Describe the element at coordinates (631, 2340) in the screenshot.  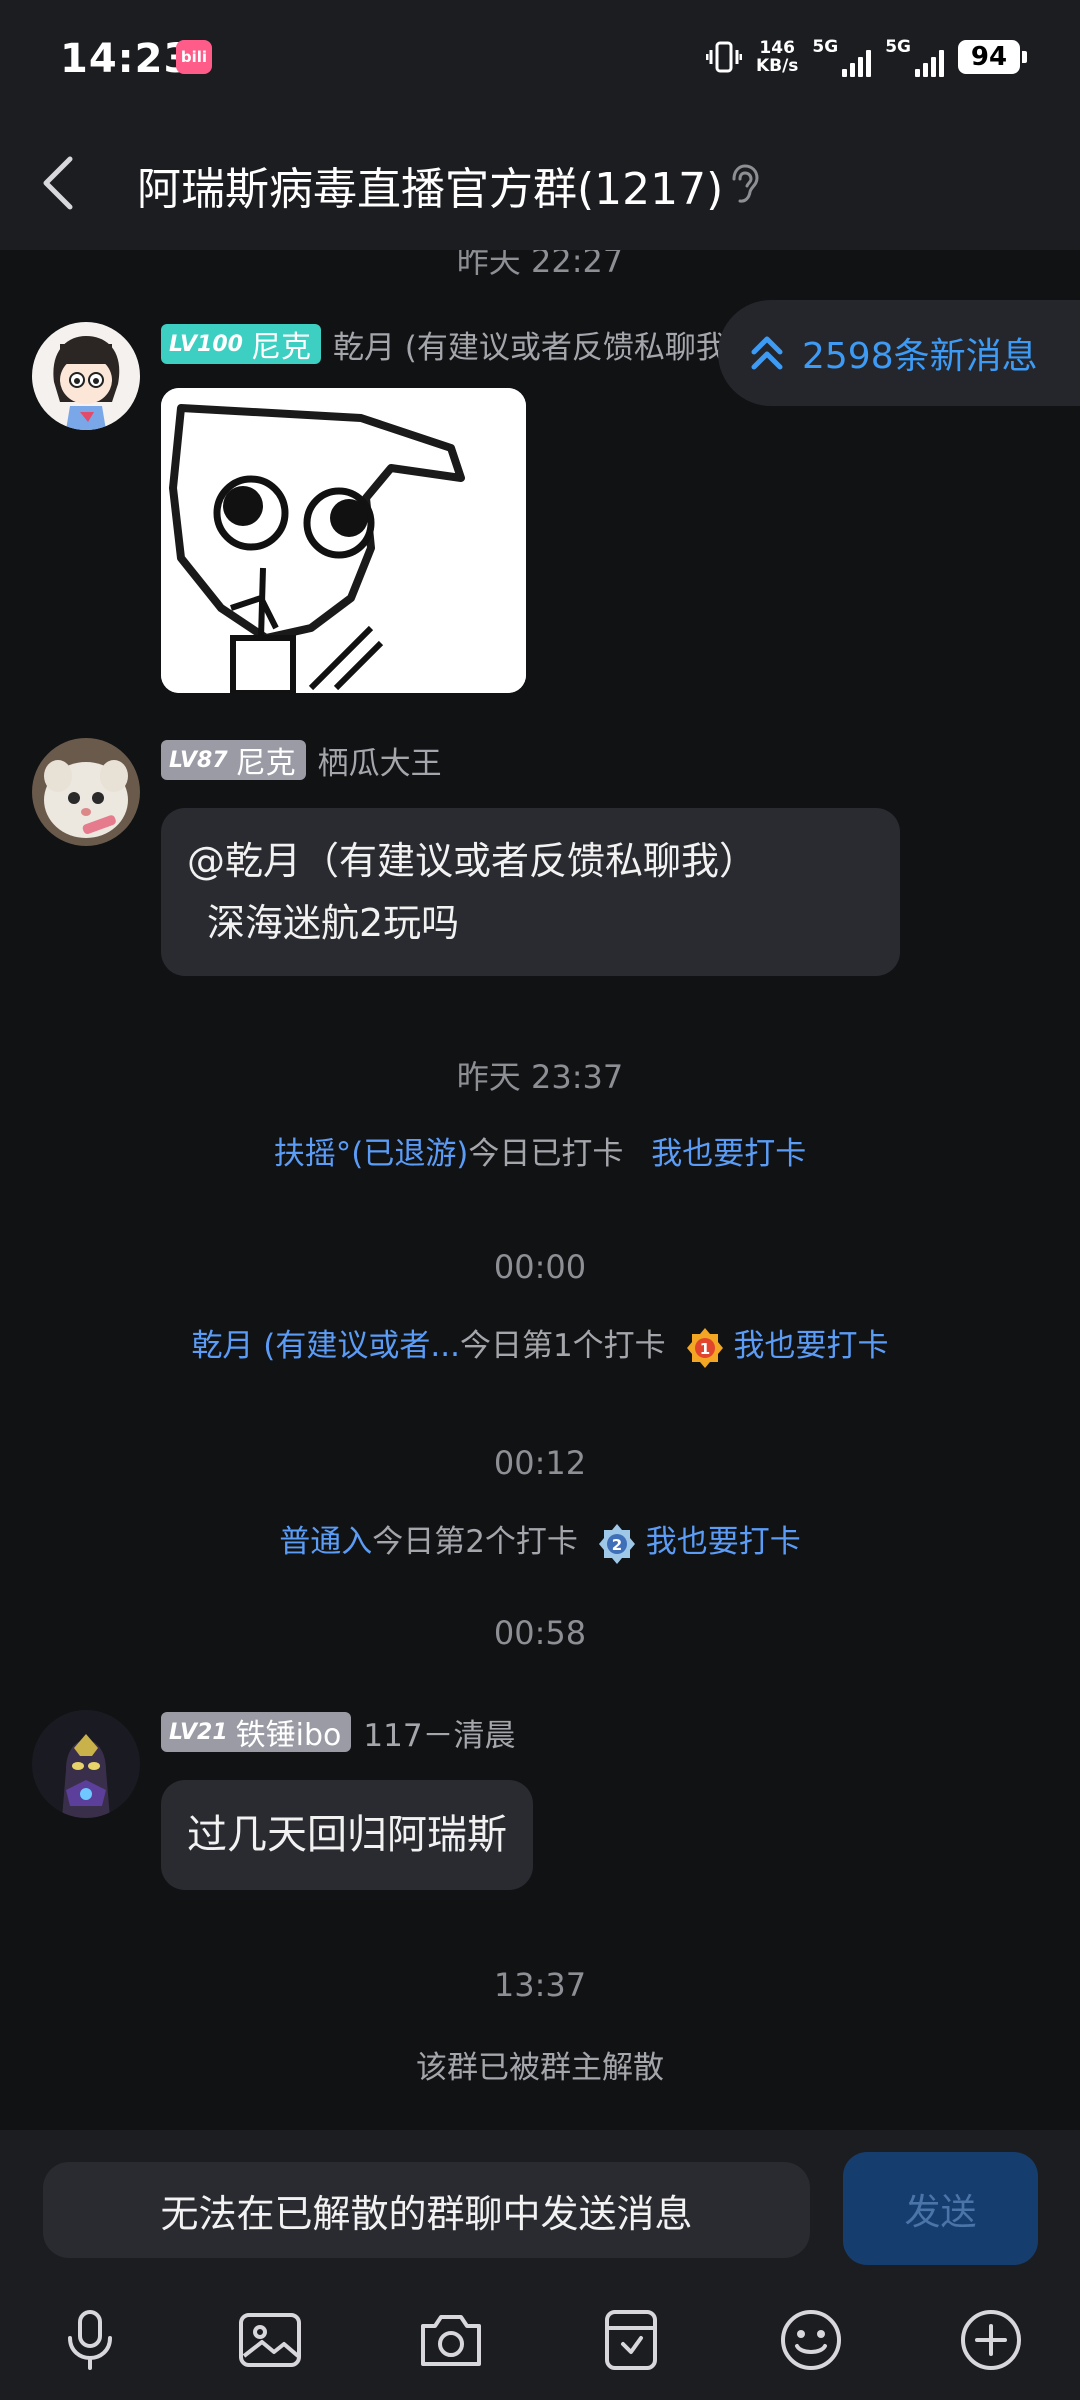
I see `sticker-icon` at that location.